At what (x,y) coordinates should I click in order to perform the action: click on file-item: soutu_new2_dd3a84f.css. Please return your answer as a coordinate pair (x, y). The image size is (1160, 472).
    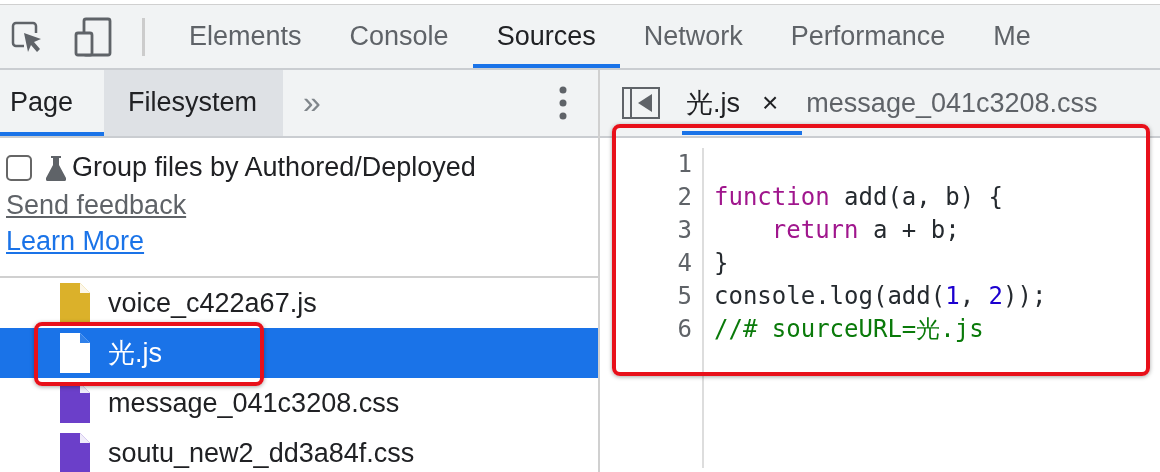
    Looking at the image, I should click on (299, 450).